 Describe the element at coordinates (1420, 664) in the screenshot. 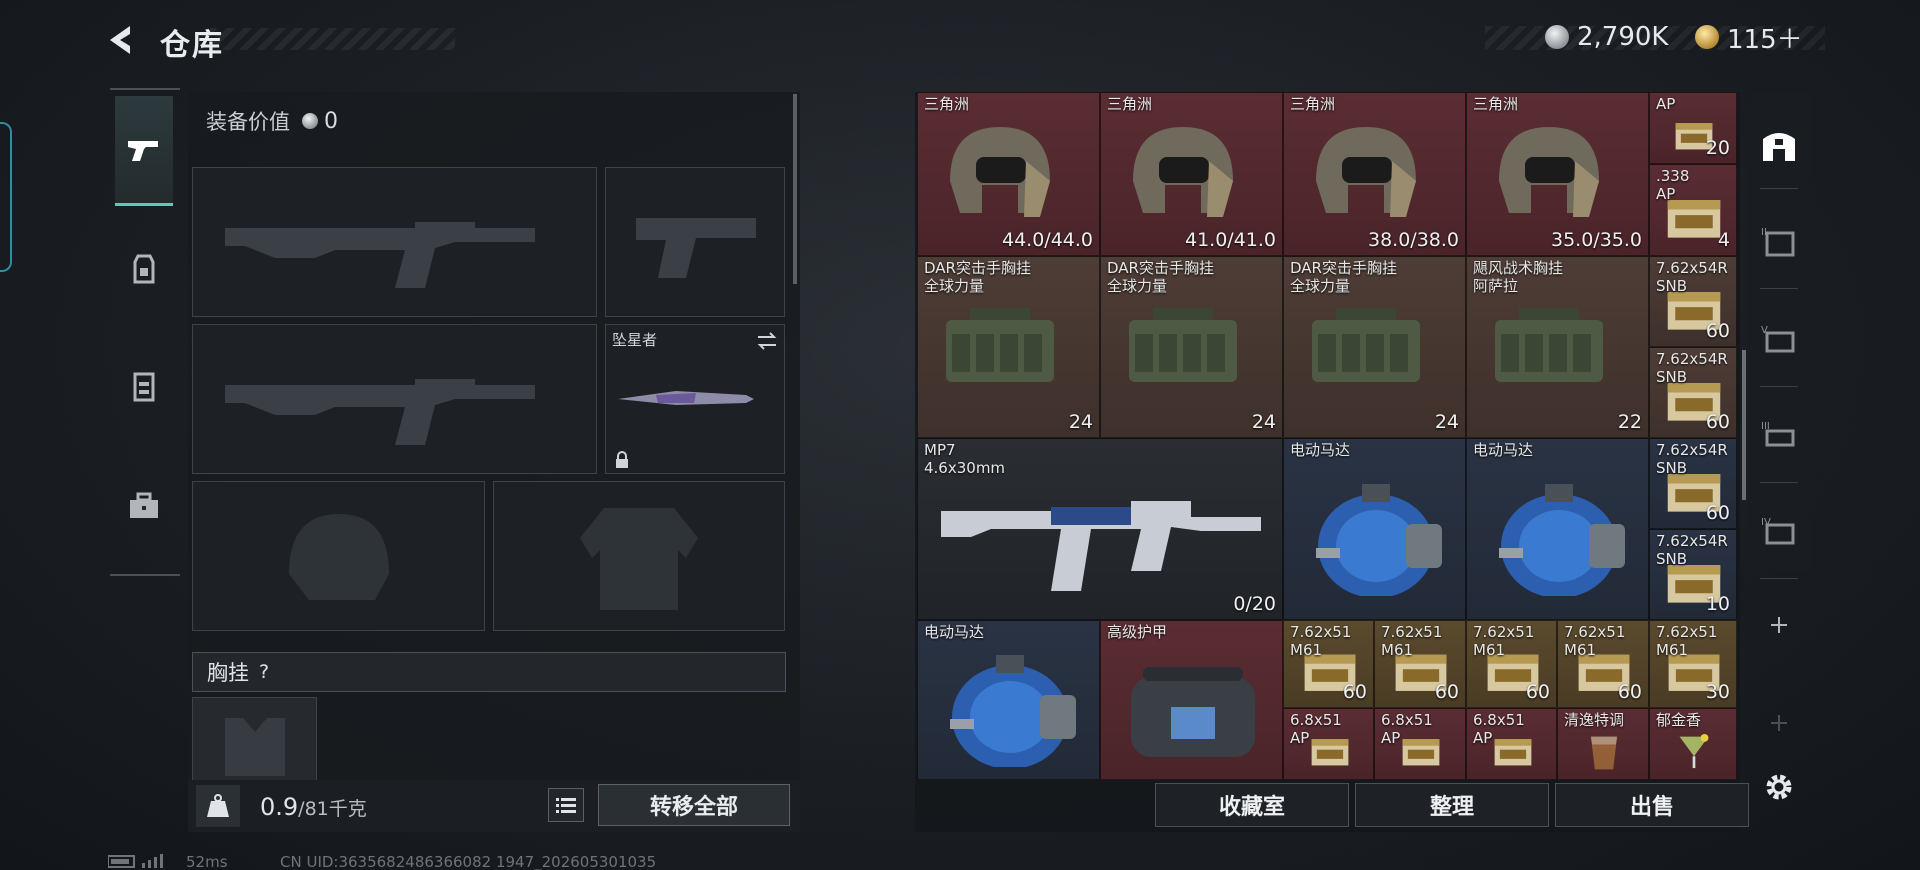

I see `storage-item-20: 7.62x51 M61 60` at that location.